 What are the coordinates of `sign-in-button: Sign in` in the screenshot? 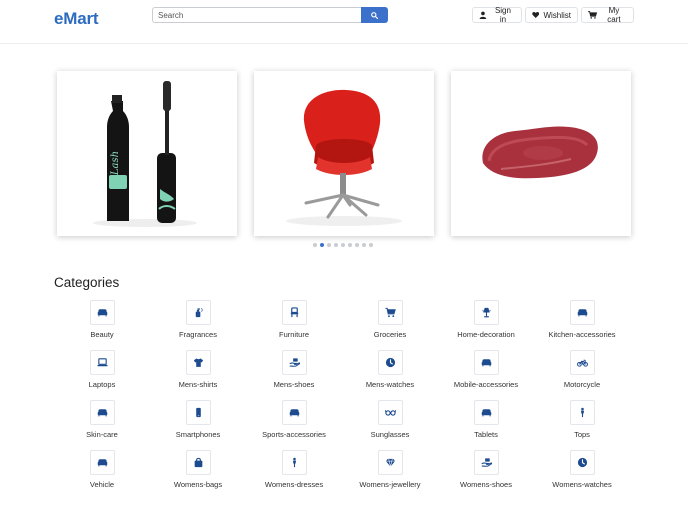 It's located at (497, 15).